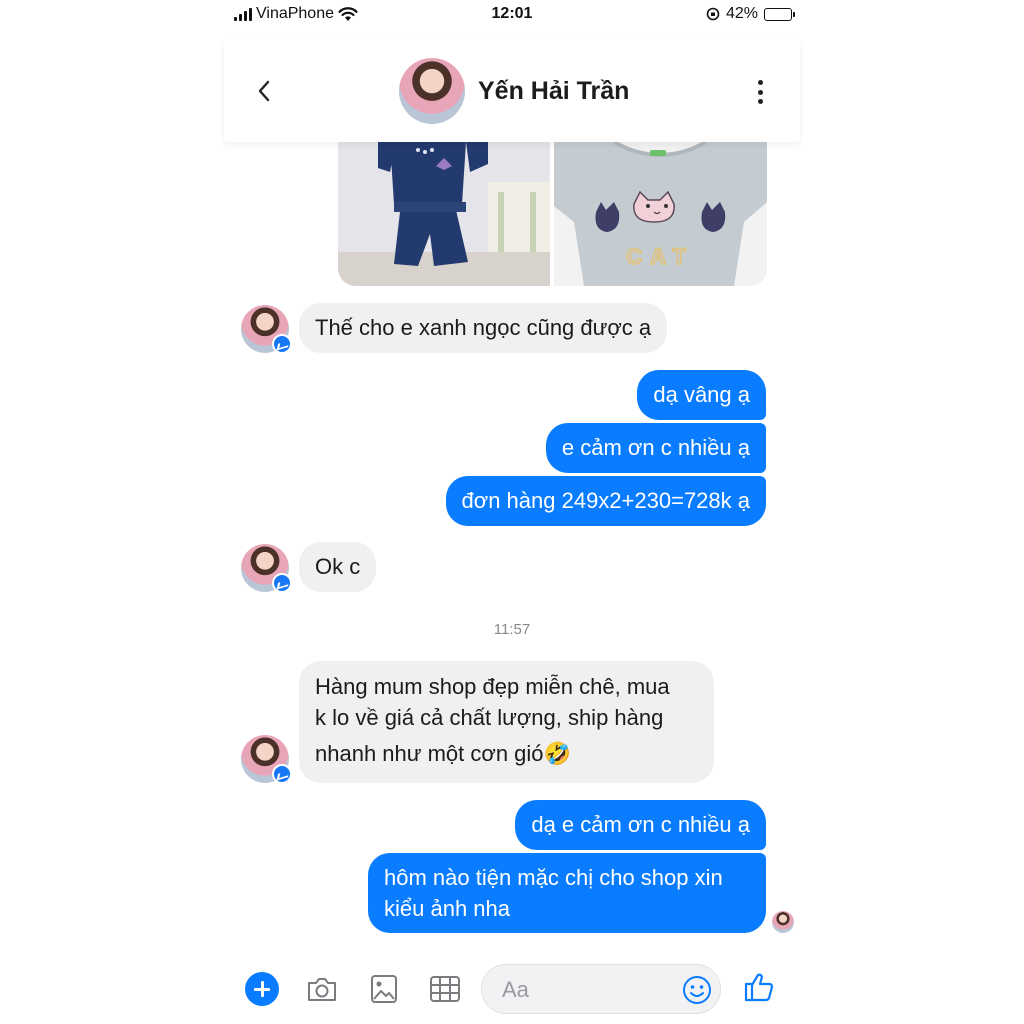  I want to click on status-bar: VinaPhone 12:01 42%, so click(512, 15).